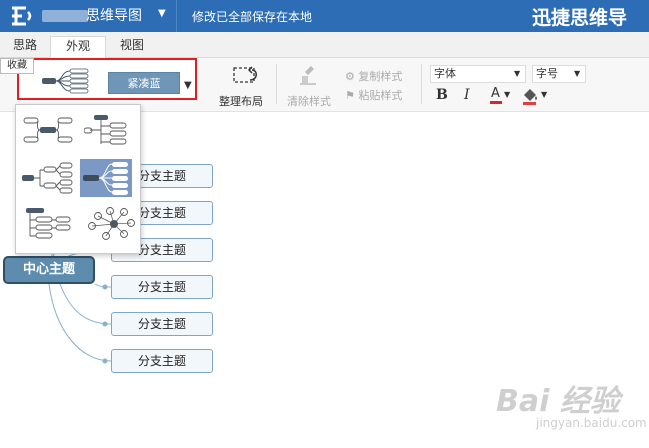 The height and width of the screenshot is (448, 649). Describe the element at coordinates (49, 270) in the screenshot. I see `center-topic: 中心主题` at that location.